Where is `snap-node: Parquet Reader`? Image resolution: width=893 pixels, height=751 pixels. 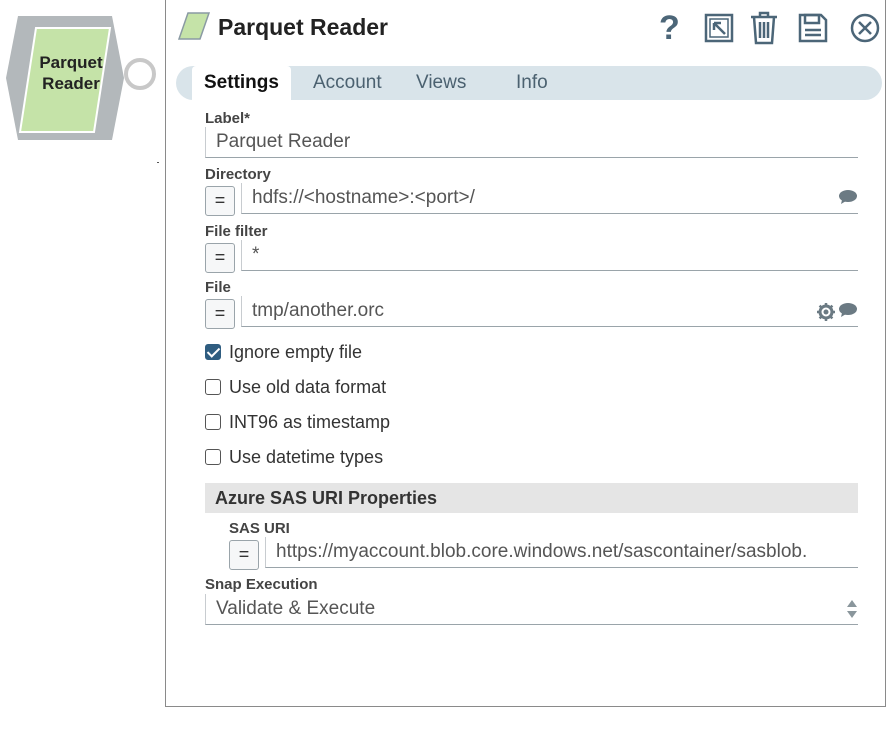
snap-node: Parquet Reader is located at coordinates (65, 78).